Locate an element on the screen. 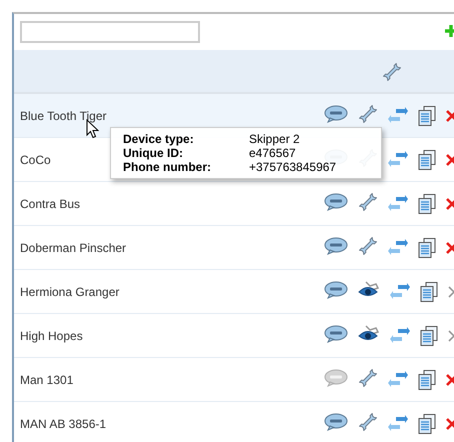 The image size is (454, 442). search-field is located at coordinates (110, 32).